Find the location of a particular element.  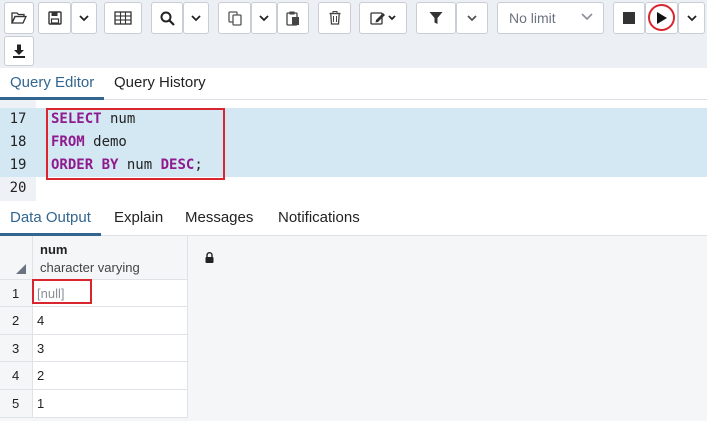

save-button is located at coordinates (54, 18).